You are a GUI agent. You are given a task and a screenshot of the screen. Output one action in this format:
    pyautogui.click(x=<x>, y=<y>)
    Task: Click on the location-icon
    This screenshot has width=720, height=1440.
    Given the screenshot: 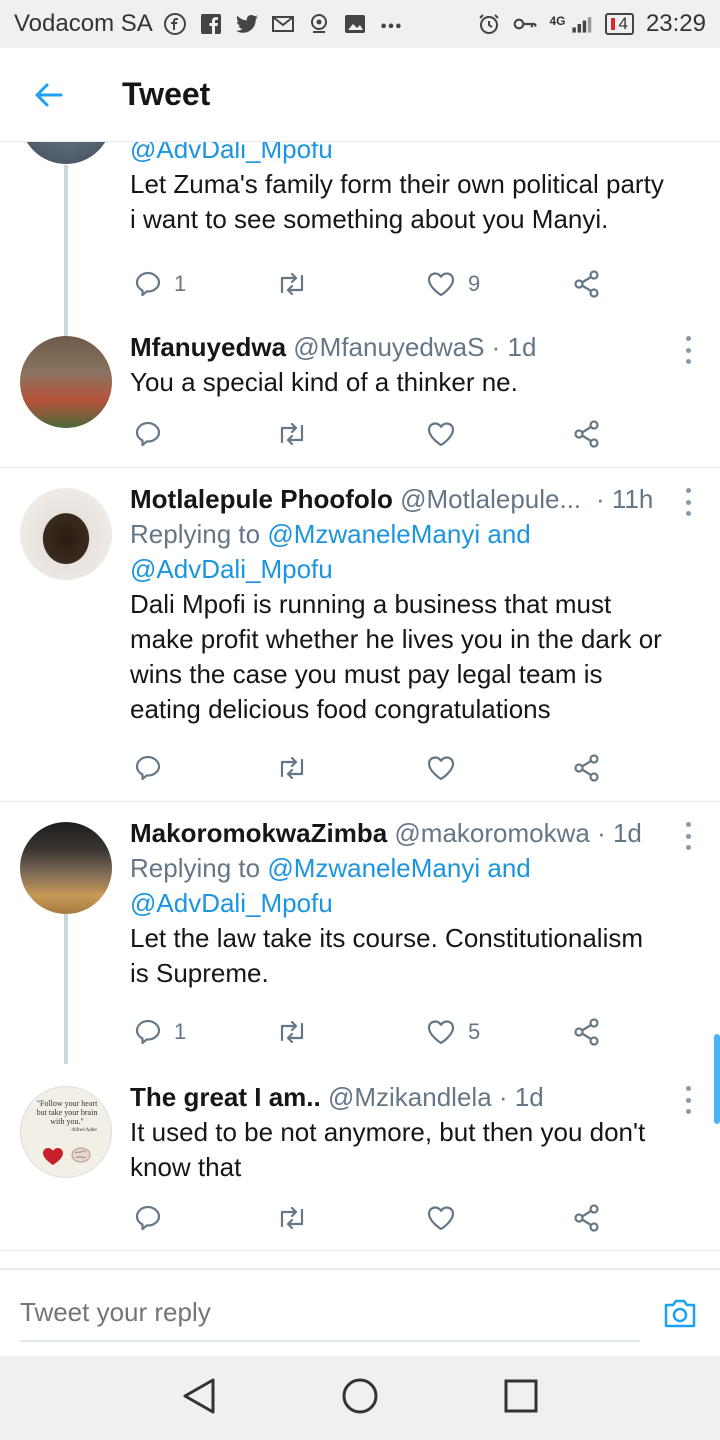 What is the action you would take?
    pyautogui.click(x=319, y=24)
    